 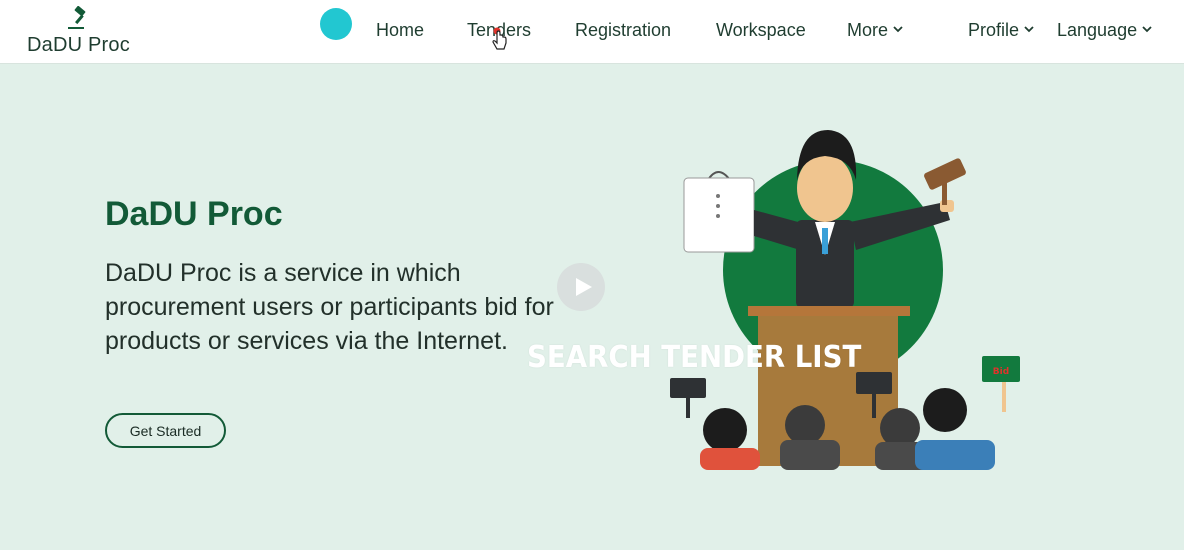 I want to click on bid-sign-text: Bid, so click(x=1001, y=372).